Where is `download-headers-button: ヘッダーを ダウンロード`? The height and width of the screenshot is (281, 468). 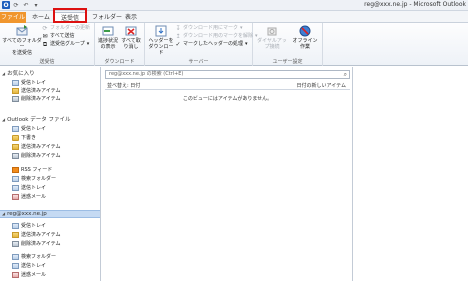 download-headers-button: ヘッダーを ダウンロード is located at coordinates (161, 40).